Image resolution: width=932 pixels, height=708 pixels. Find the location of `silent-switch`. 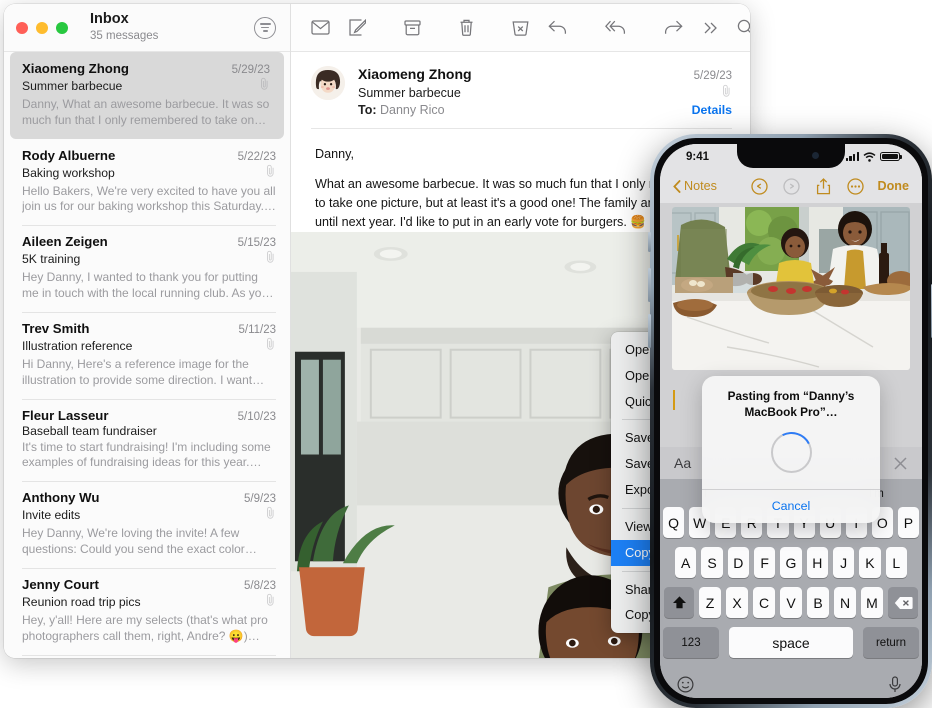

silent-switch is located at coordinates (649, 242).